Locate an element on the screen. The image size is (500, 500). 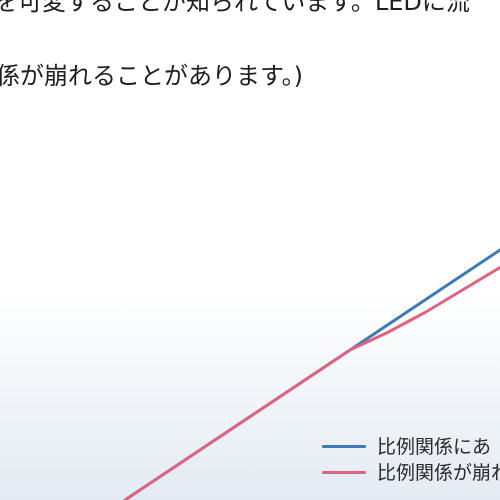
legend-item-proportional: 比例関係にあ is located at coordinates (411, 447).